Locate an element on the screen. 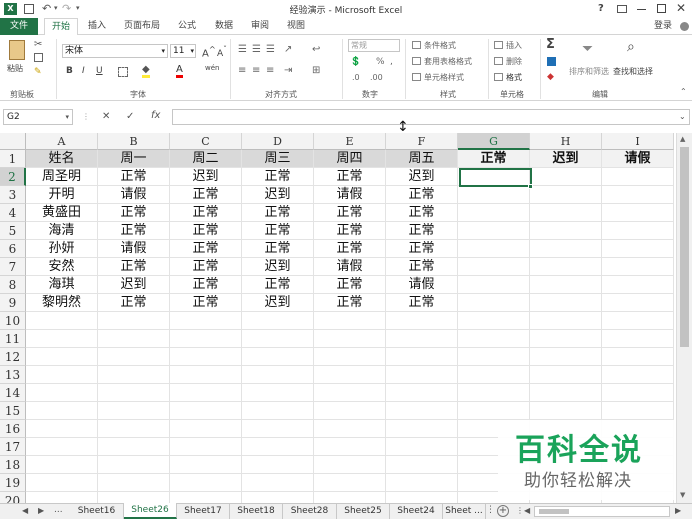  cell-d13 is located at coordinates (278, 375).